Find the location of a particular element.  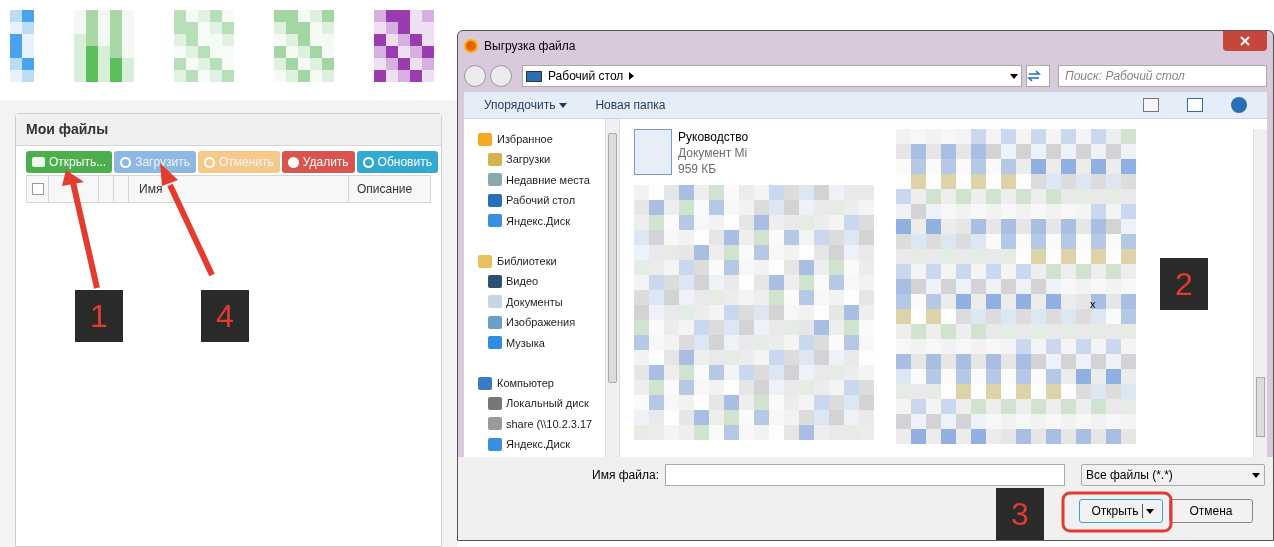

nav-item: Музыка is located at coordinates (525, 342).